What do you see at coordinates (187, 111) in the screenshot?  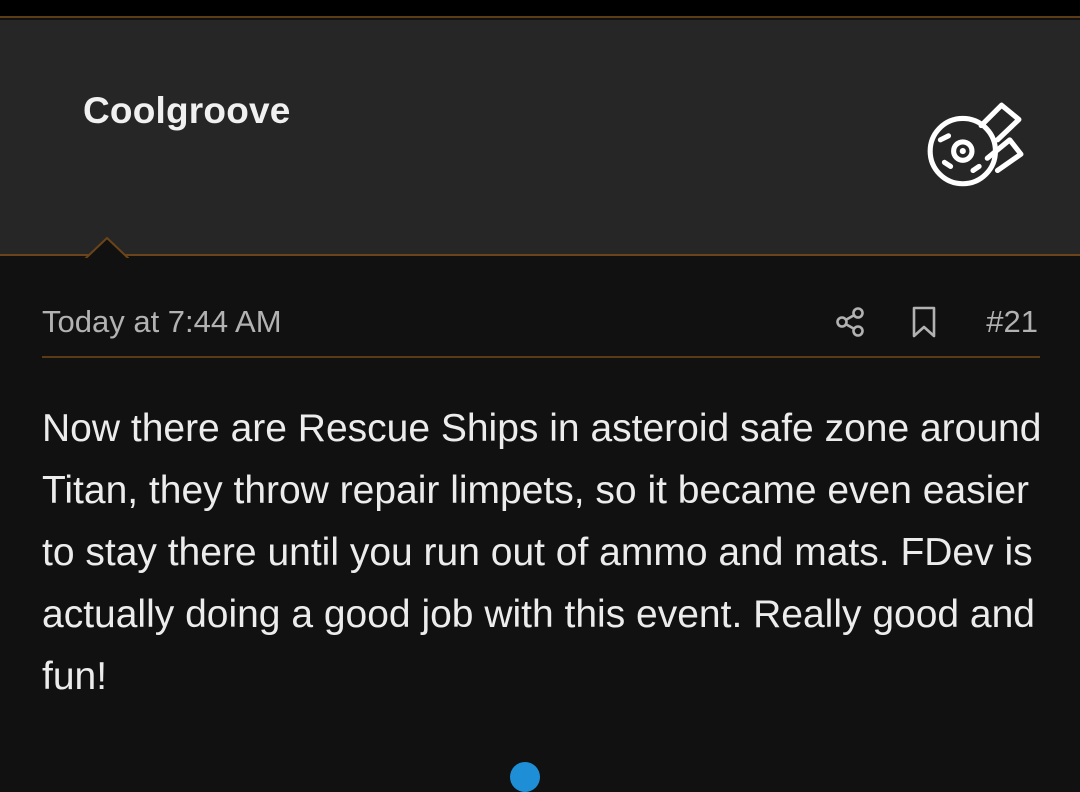 I see `username: Coolgroove` at bounding box center [187, 111].